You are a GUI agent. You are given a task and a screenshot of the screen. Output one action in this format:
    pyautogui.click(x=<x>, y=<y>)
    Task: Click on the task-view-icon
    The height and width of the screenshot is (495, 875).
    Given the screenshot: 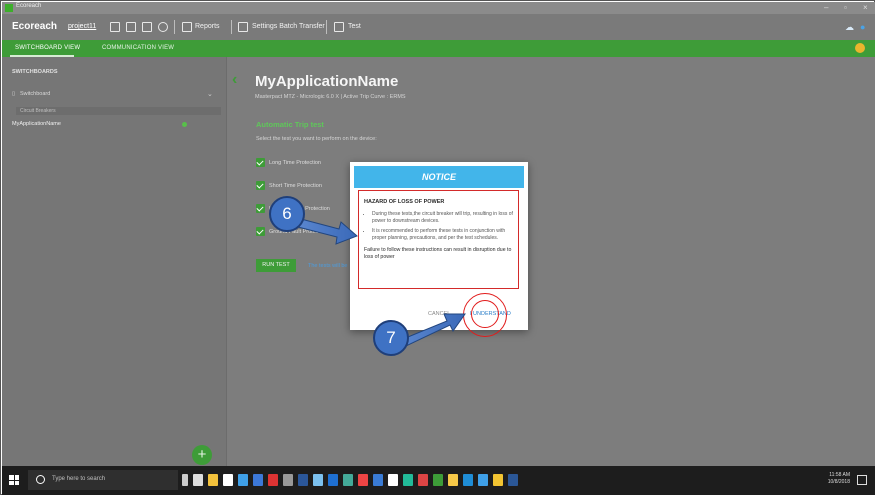 What is the action you would take?
    pyautogui.click(x=198, y=480)
    